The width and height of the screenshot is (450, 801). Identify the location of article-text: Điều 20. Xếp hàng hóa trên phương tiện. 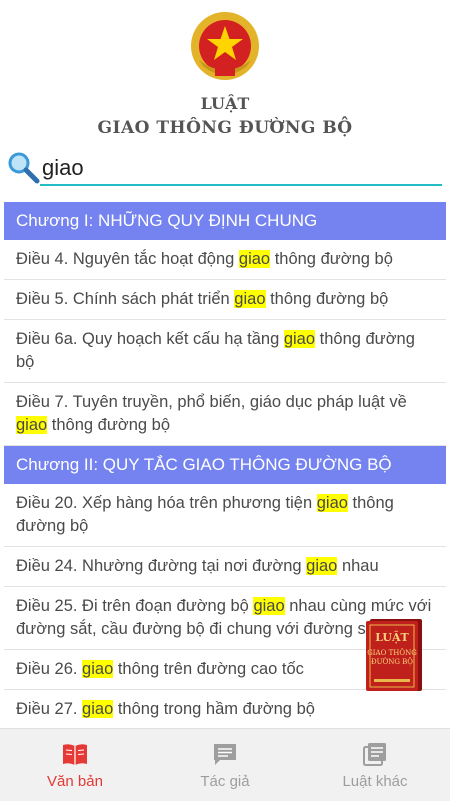
(166, 503).